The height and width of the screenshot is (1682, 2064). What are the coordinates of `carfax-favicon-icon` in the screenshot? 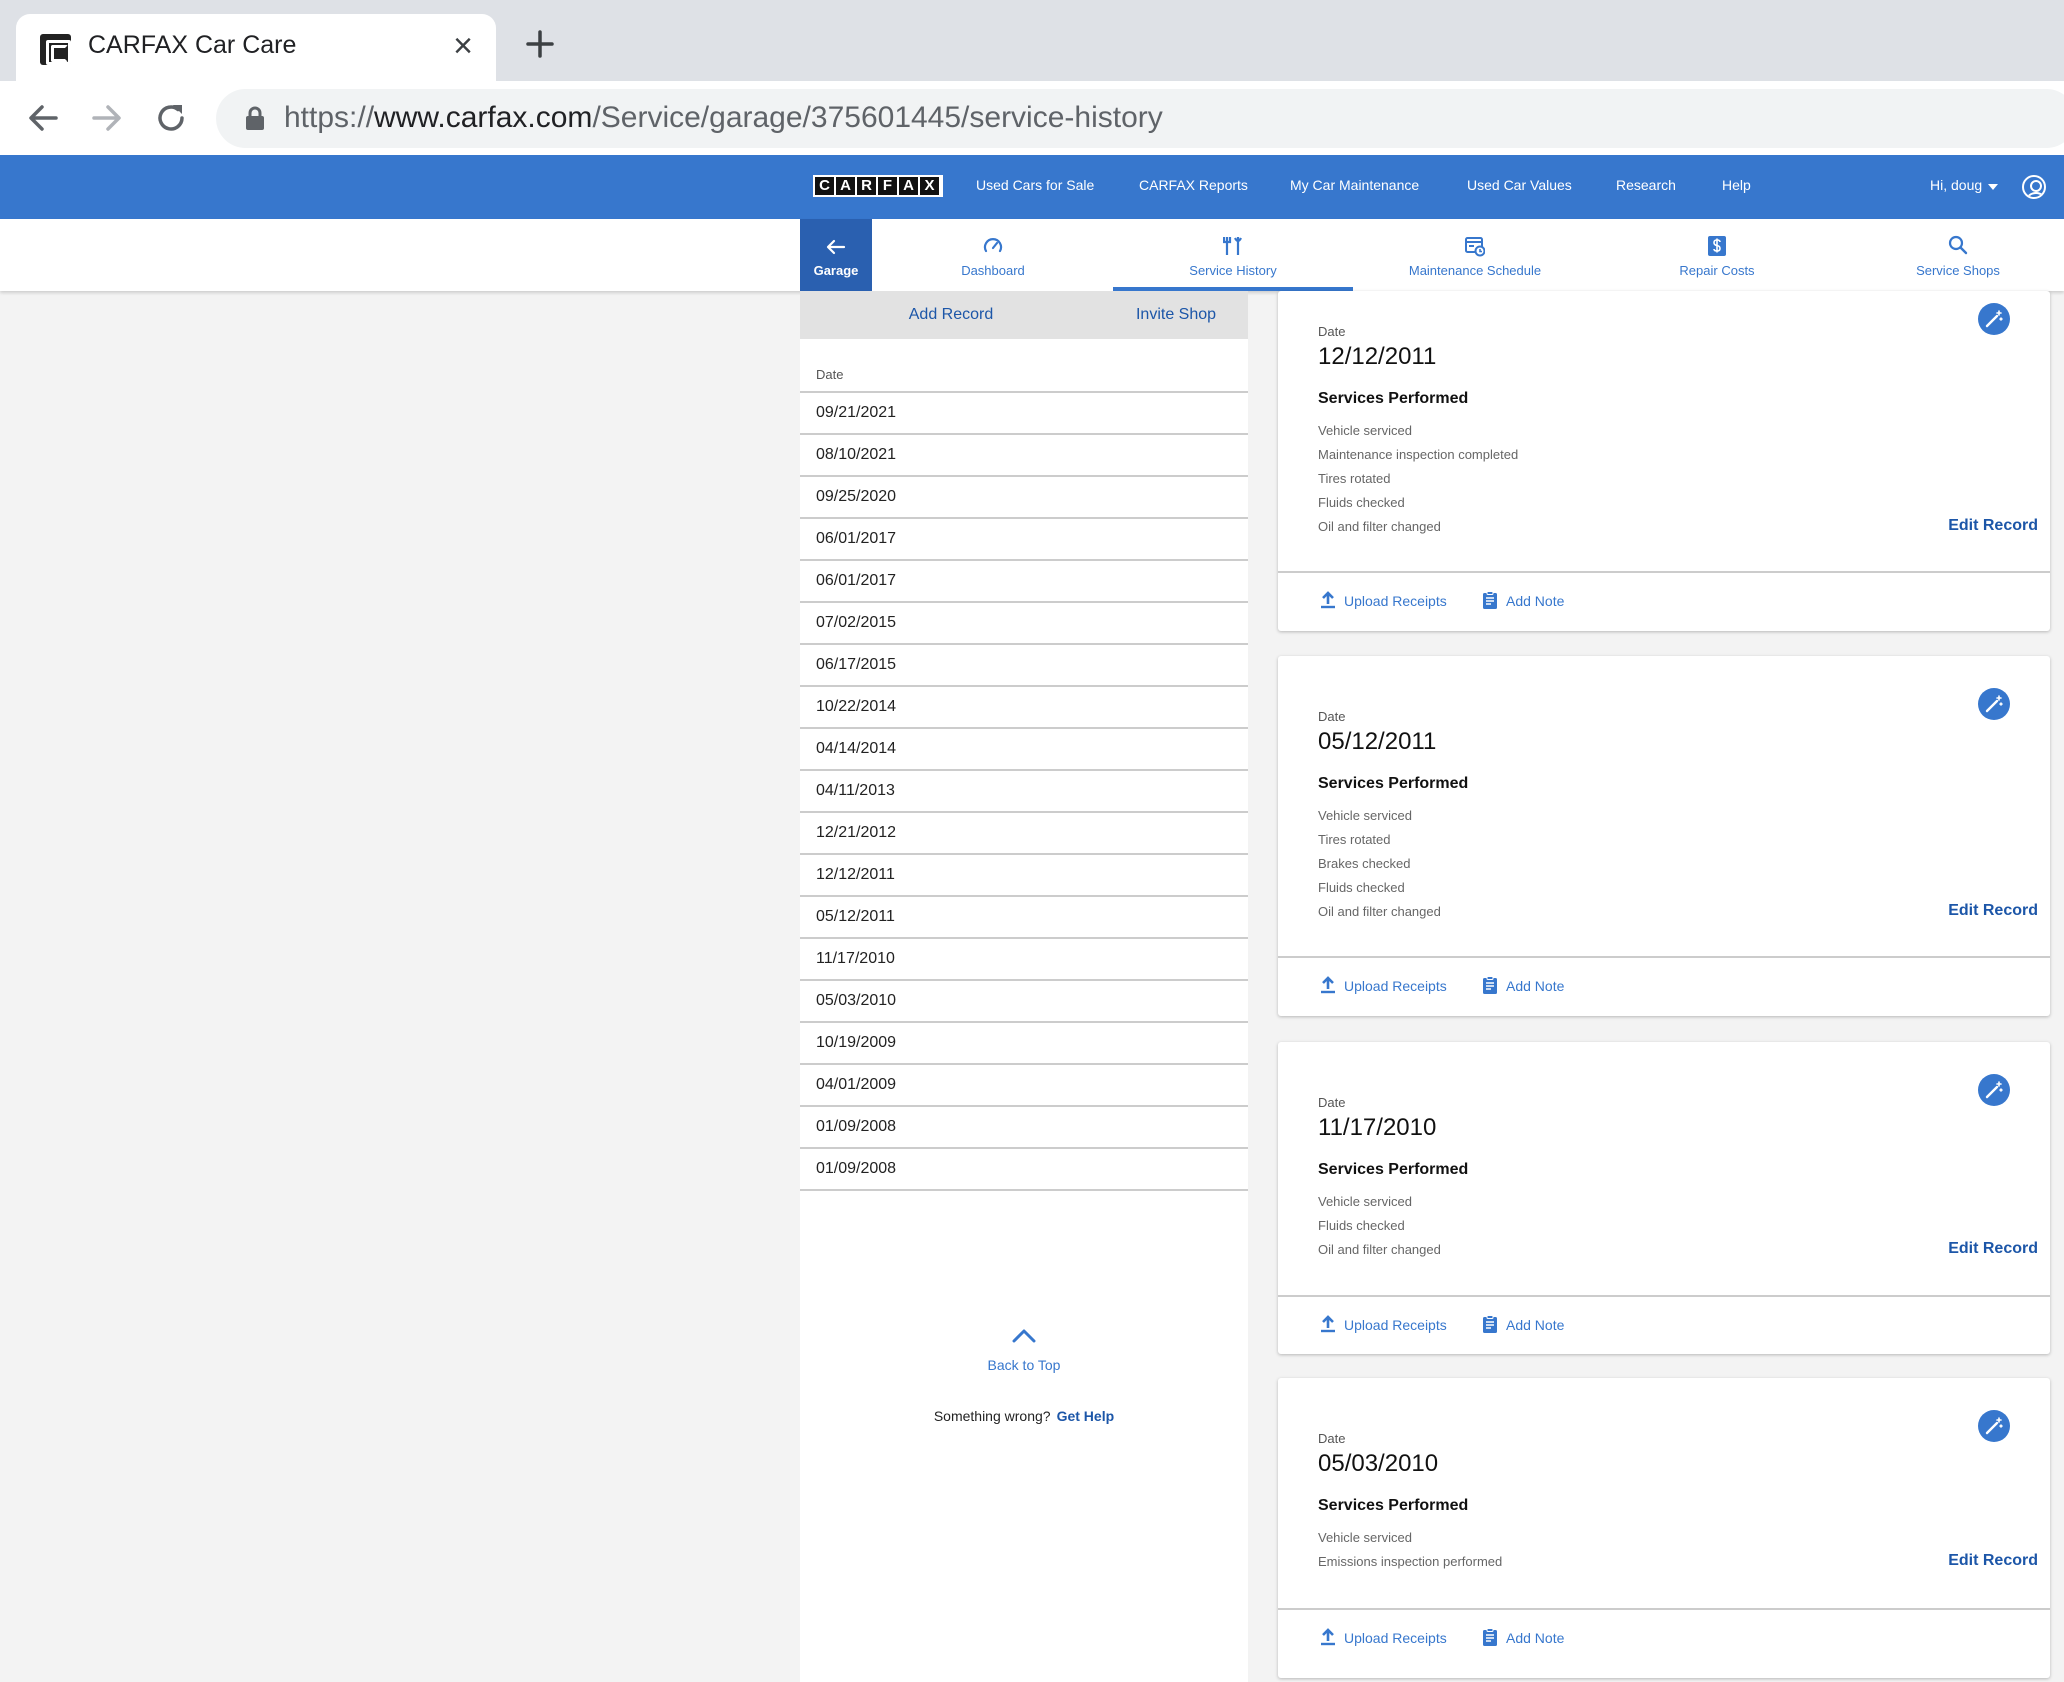 It's located at (55, 49).